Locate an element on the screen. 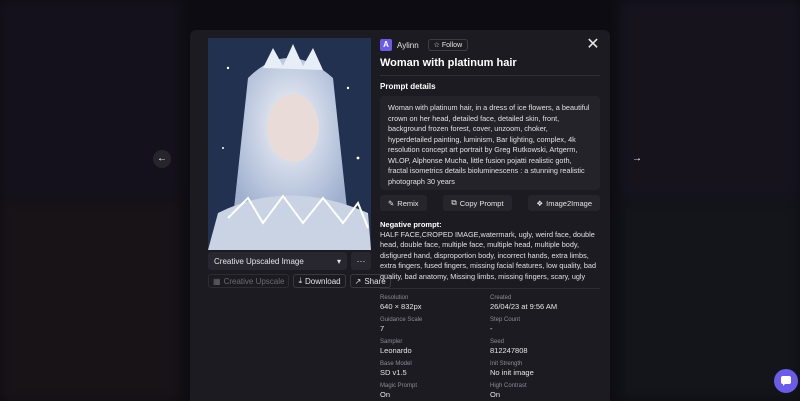 This screenshot has width=800, height=401. meta-value: 640 × 832px is located at coordinates (401, 306).